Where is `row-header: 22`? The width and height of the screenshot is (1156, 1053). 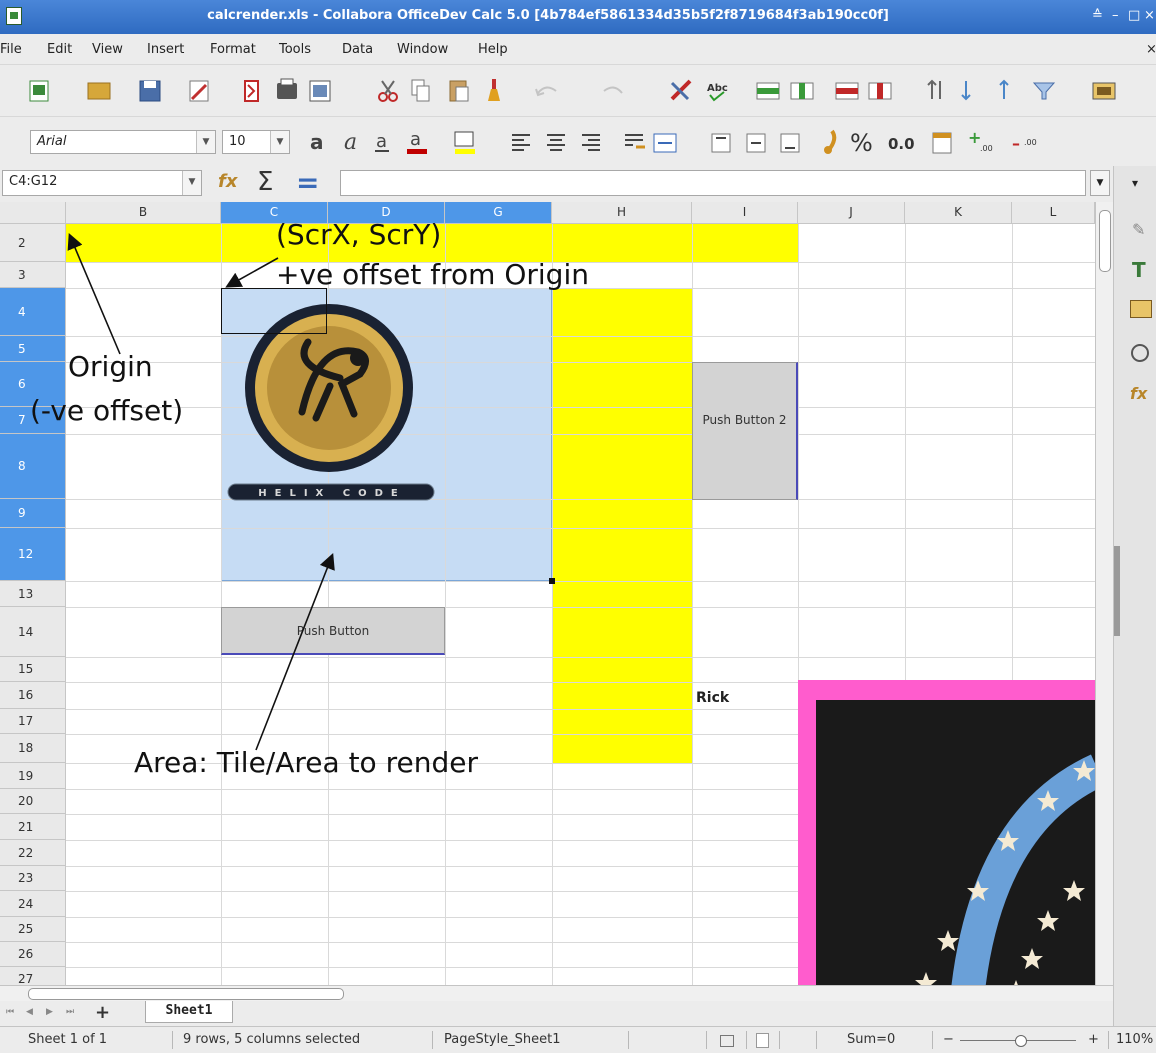
row-header: 22 is located at coordinates (33, 853).